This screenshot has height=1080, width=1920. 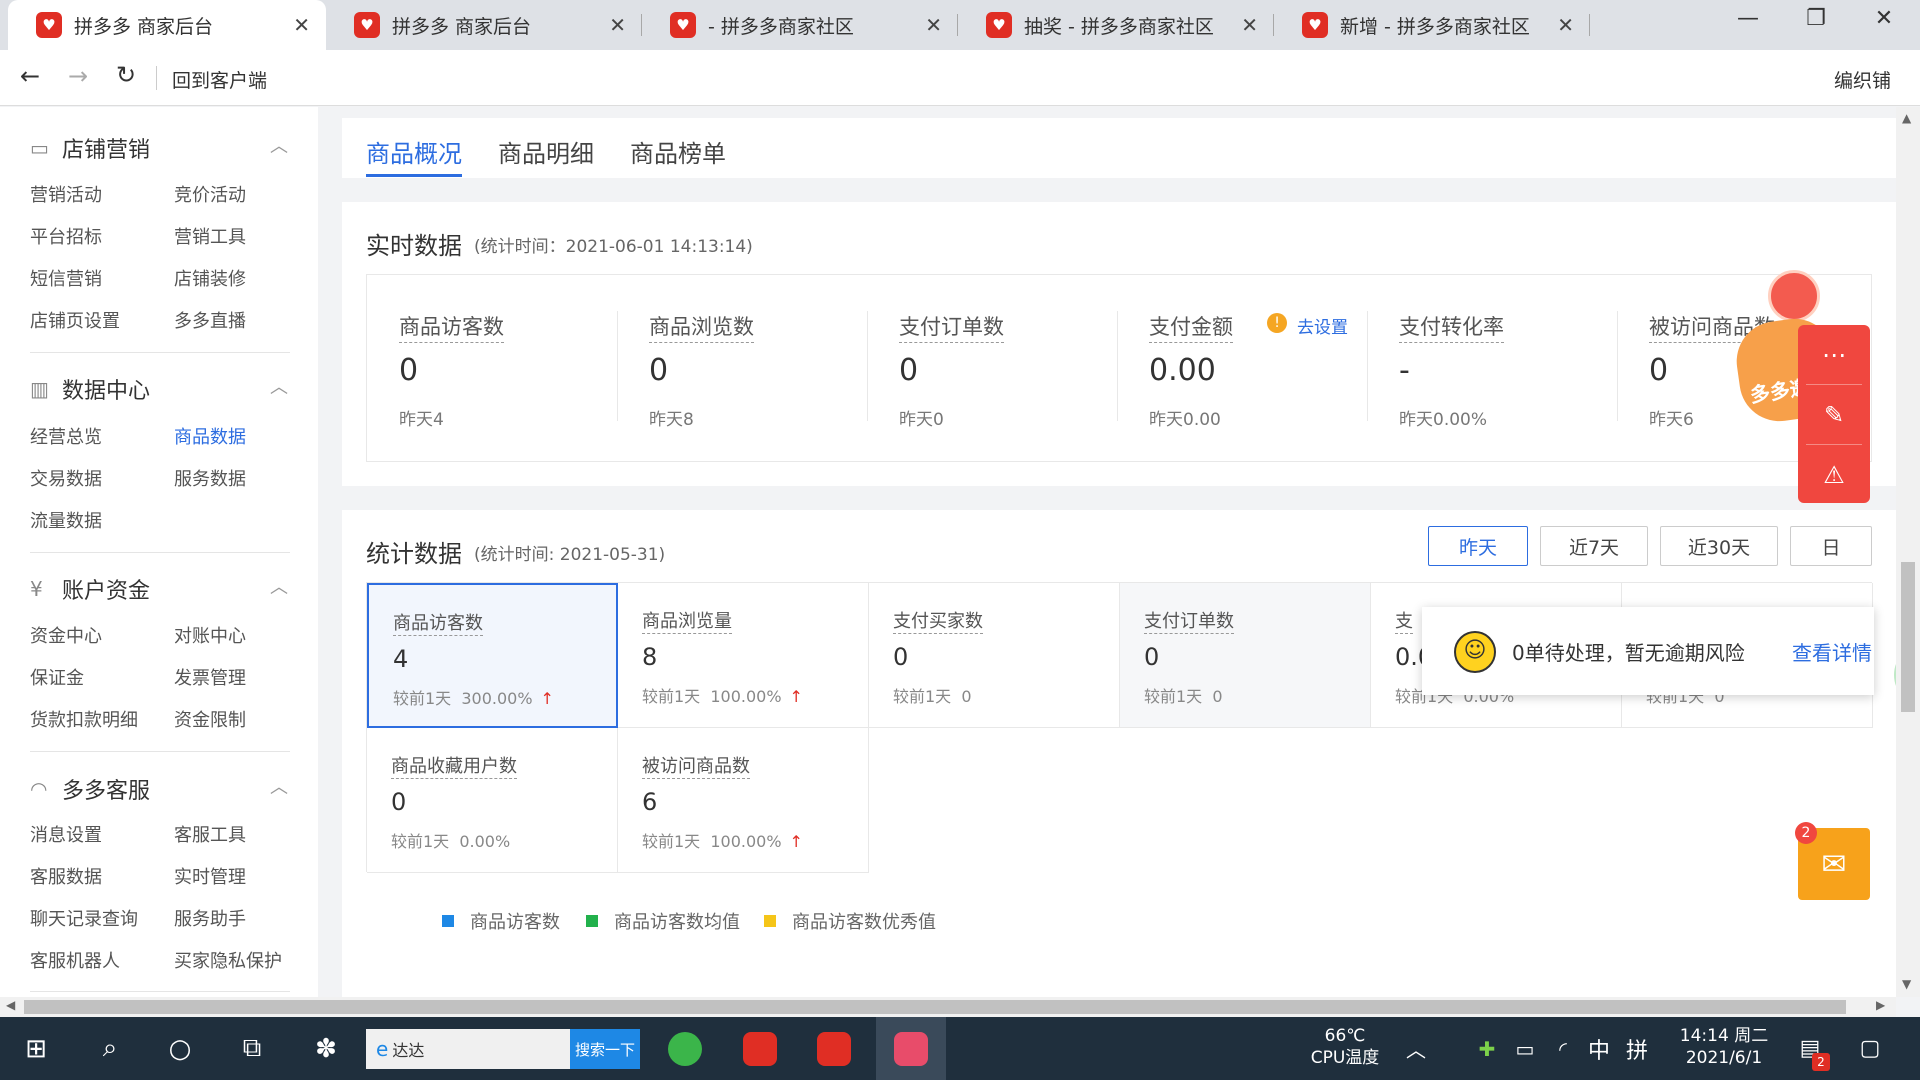 What do you see at coordinates (66, 194) in the screenshot?
I see `sidebar-item: 营销活动` at bounding box center [66, 194].